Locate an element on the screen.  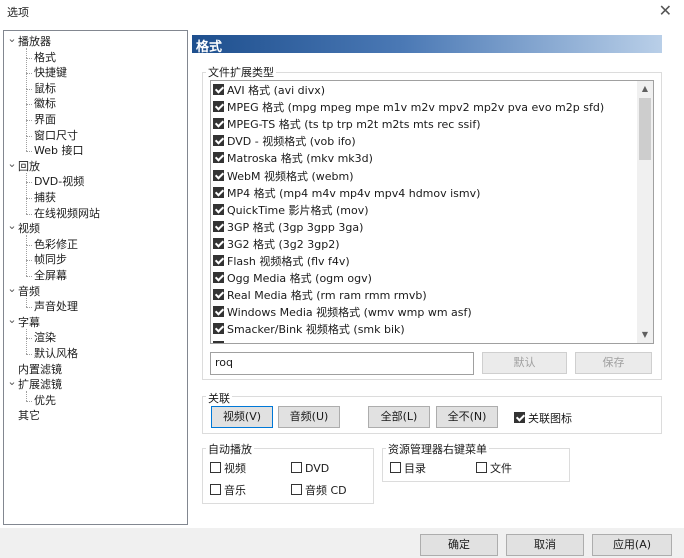
format-list-item: Smacker/Bink 视频格式 (smk bik) is located at coordinates (309, 329).